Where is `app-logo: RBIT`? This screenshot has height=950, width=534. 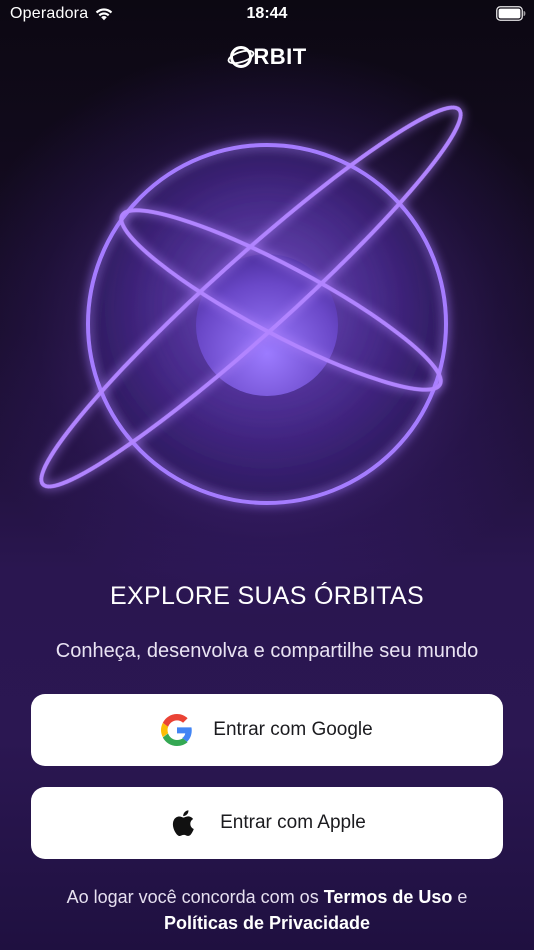 app-logo: RBIT is located at coordinates (267, 57).